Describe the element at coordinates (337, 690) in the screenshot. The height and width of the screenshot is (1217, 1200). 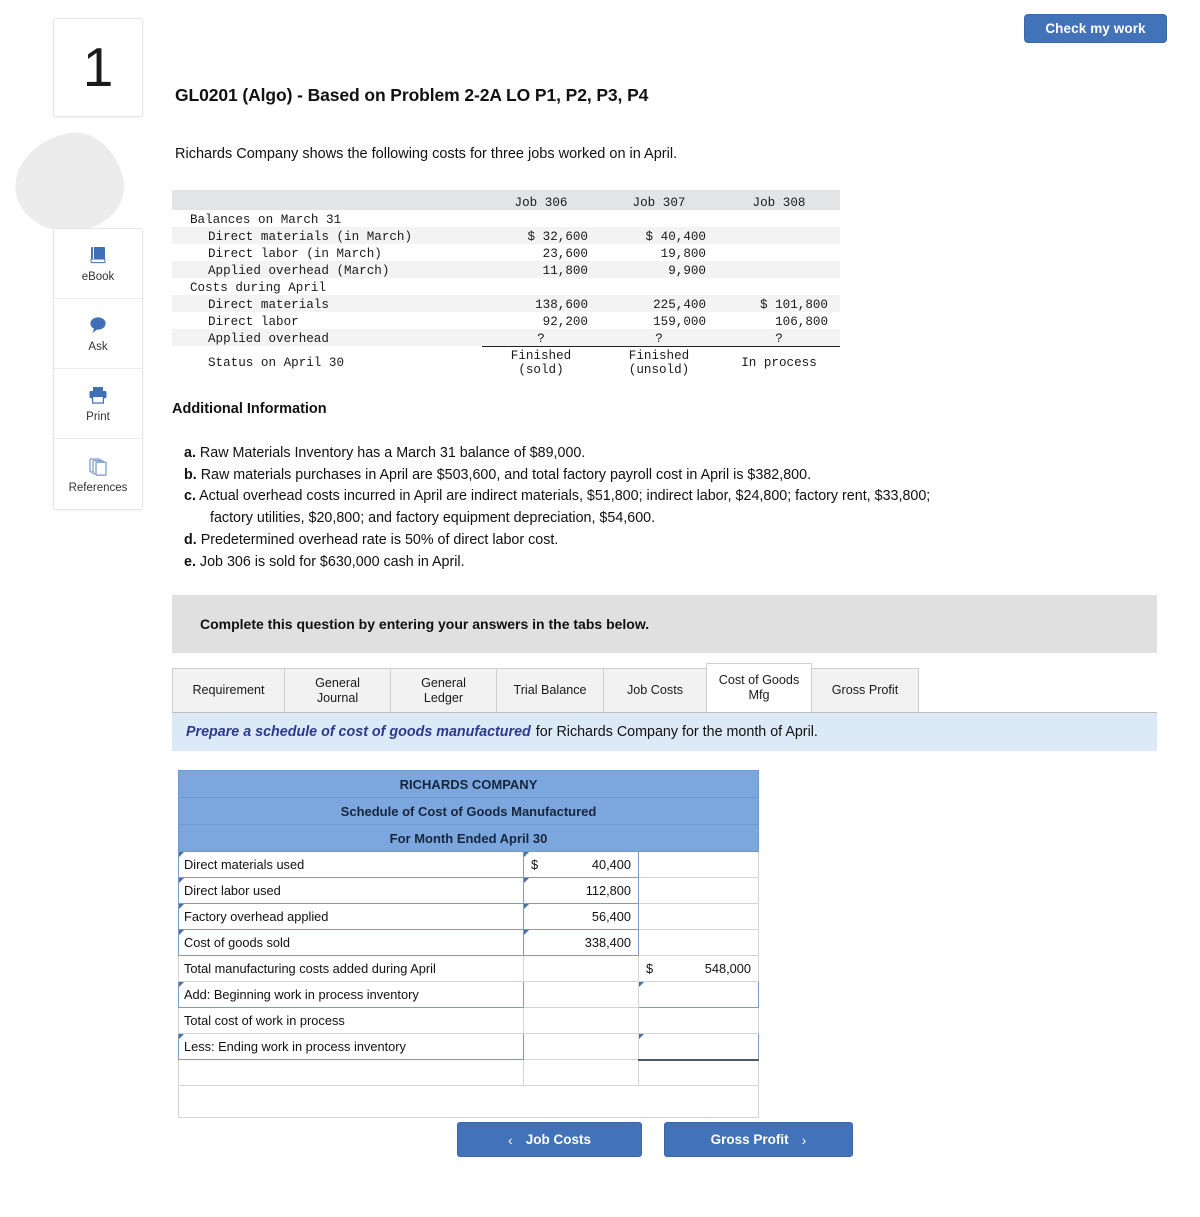
I see `tab-general-journal: General Journal` at that location.